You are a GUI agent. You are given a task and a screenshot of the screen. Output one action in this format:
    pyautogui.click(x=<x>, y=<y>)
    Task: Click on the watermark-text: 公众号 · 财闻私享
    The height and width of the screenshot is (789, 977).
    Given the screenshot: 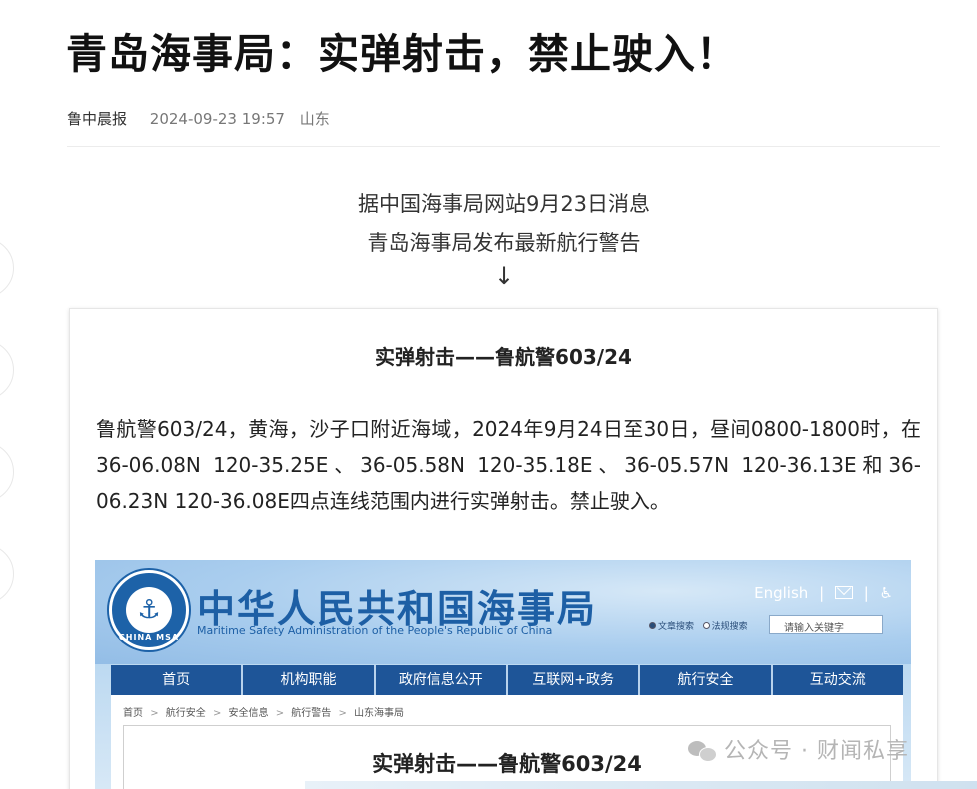 What is the action you would take?
    pyautogui.click(x=816, y=751)
    